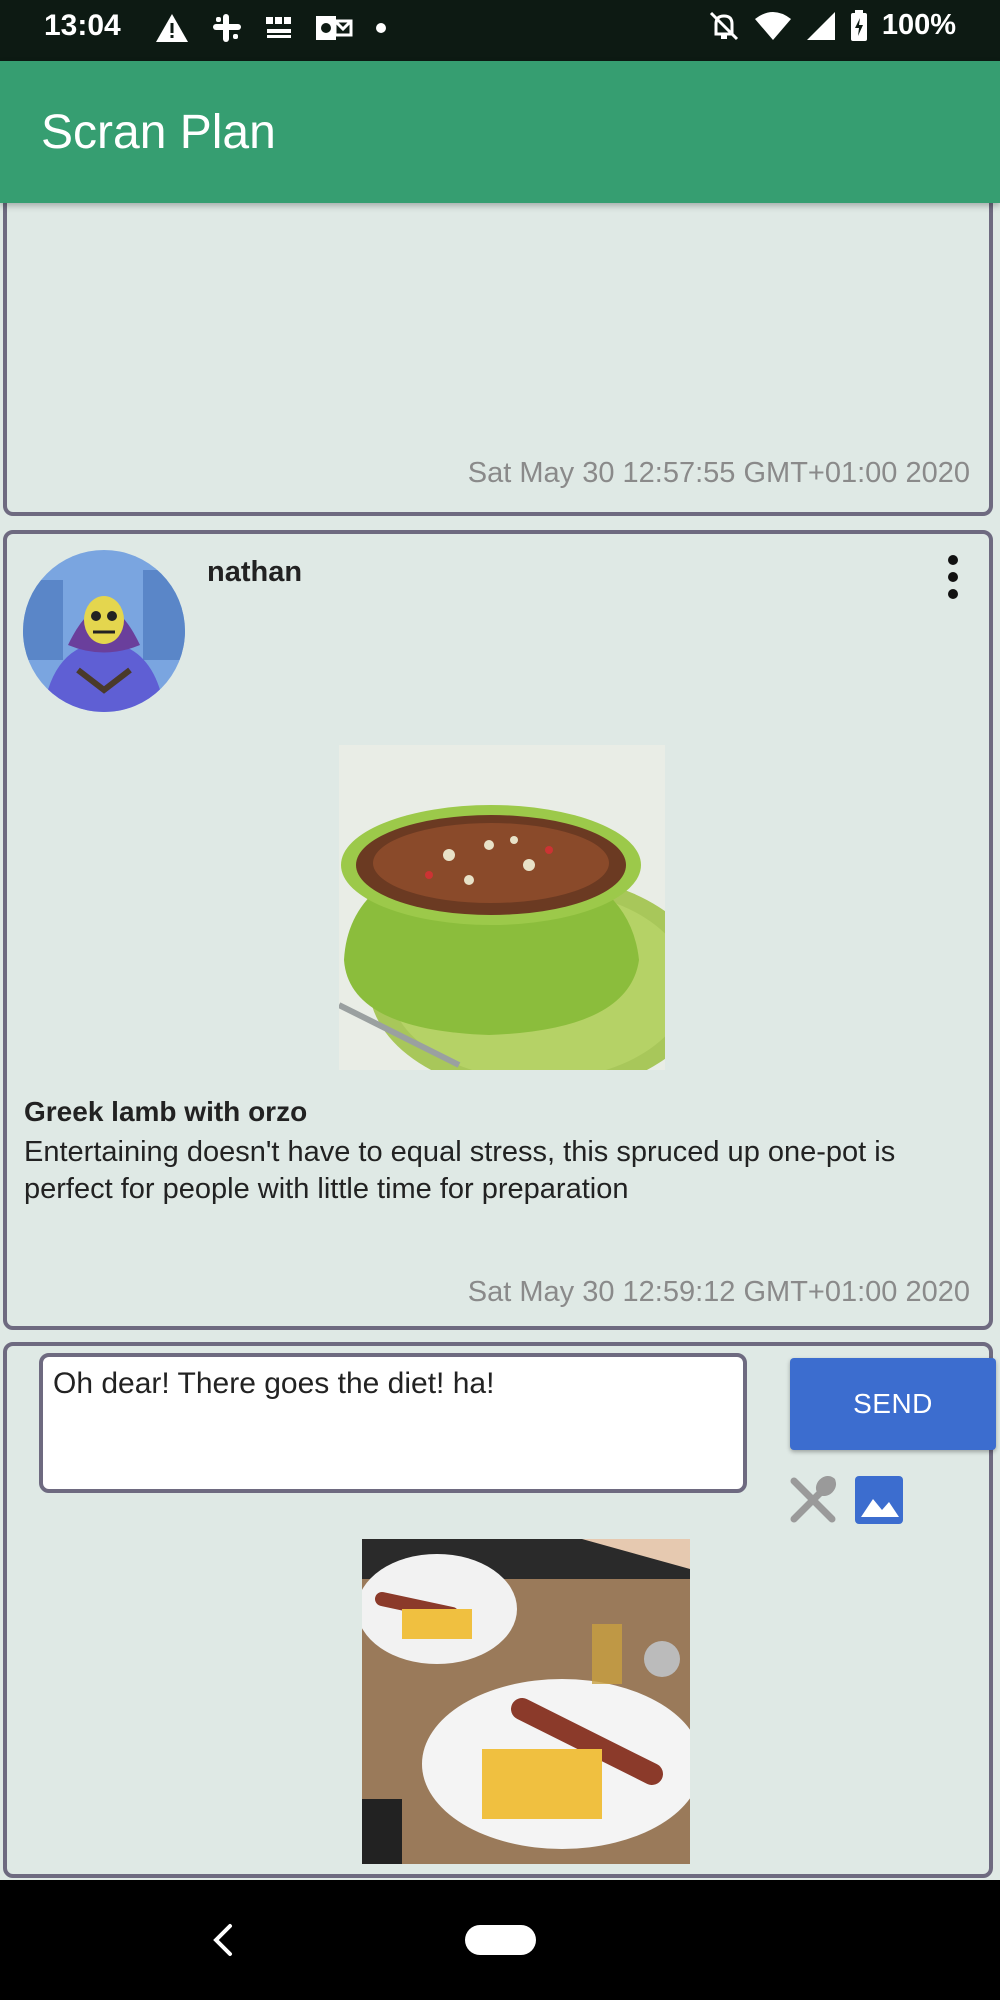  What do you see at coordinates (820, 25) in the screenshot?
I see `signal-icon` at bounding box center [820, 25].